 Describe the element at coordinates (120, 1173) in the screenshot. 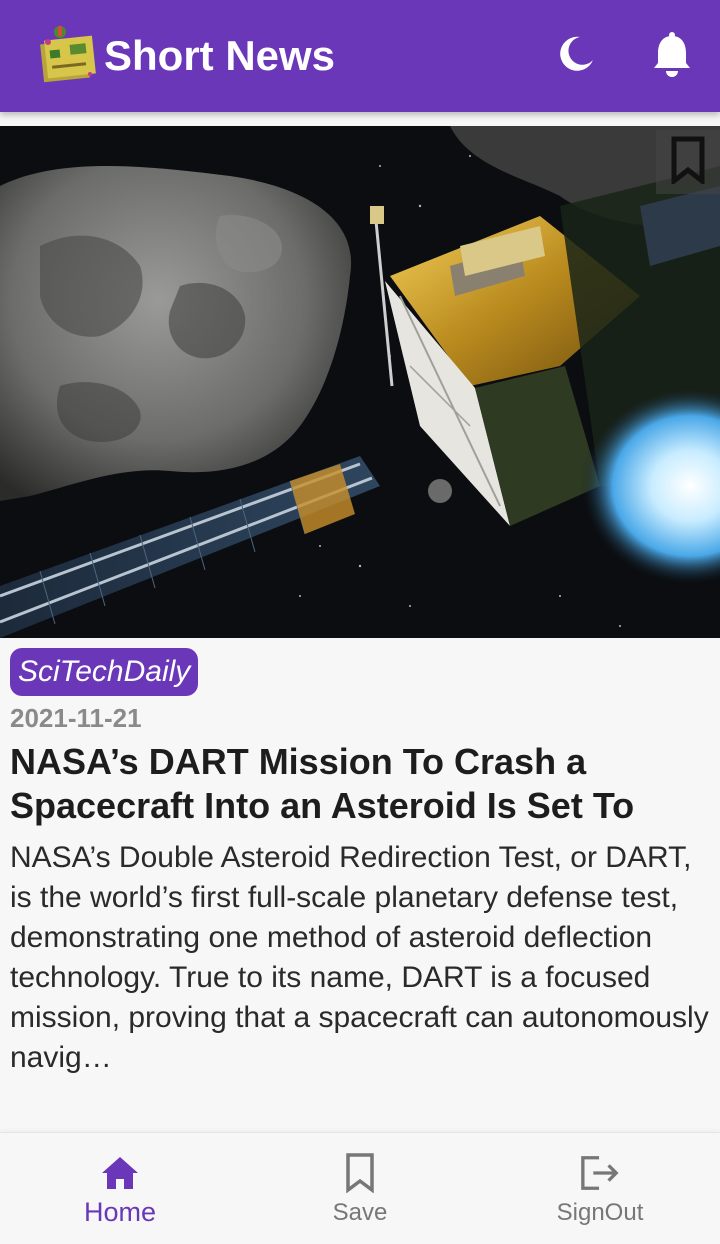

I see `home-icon` at that location.